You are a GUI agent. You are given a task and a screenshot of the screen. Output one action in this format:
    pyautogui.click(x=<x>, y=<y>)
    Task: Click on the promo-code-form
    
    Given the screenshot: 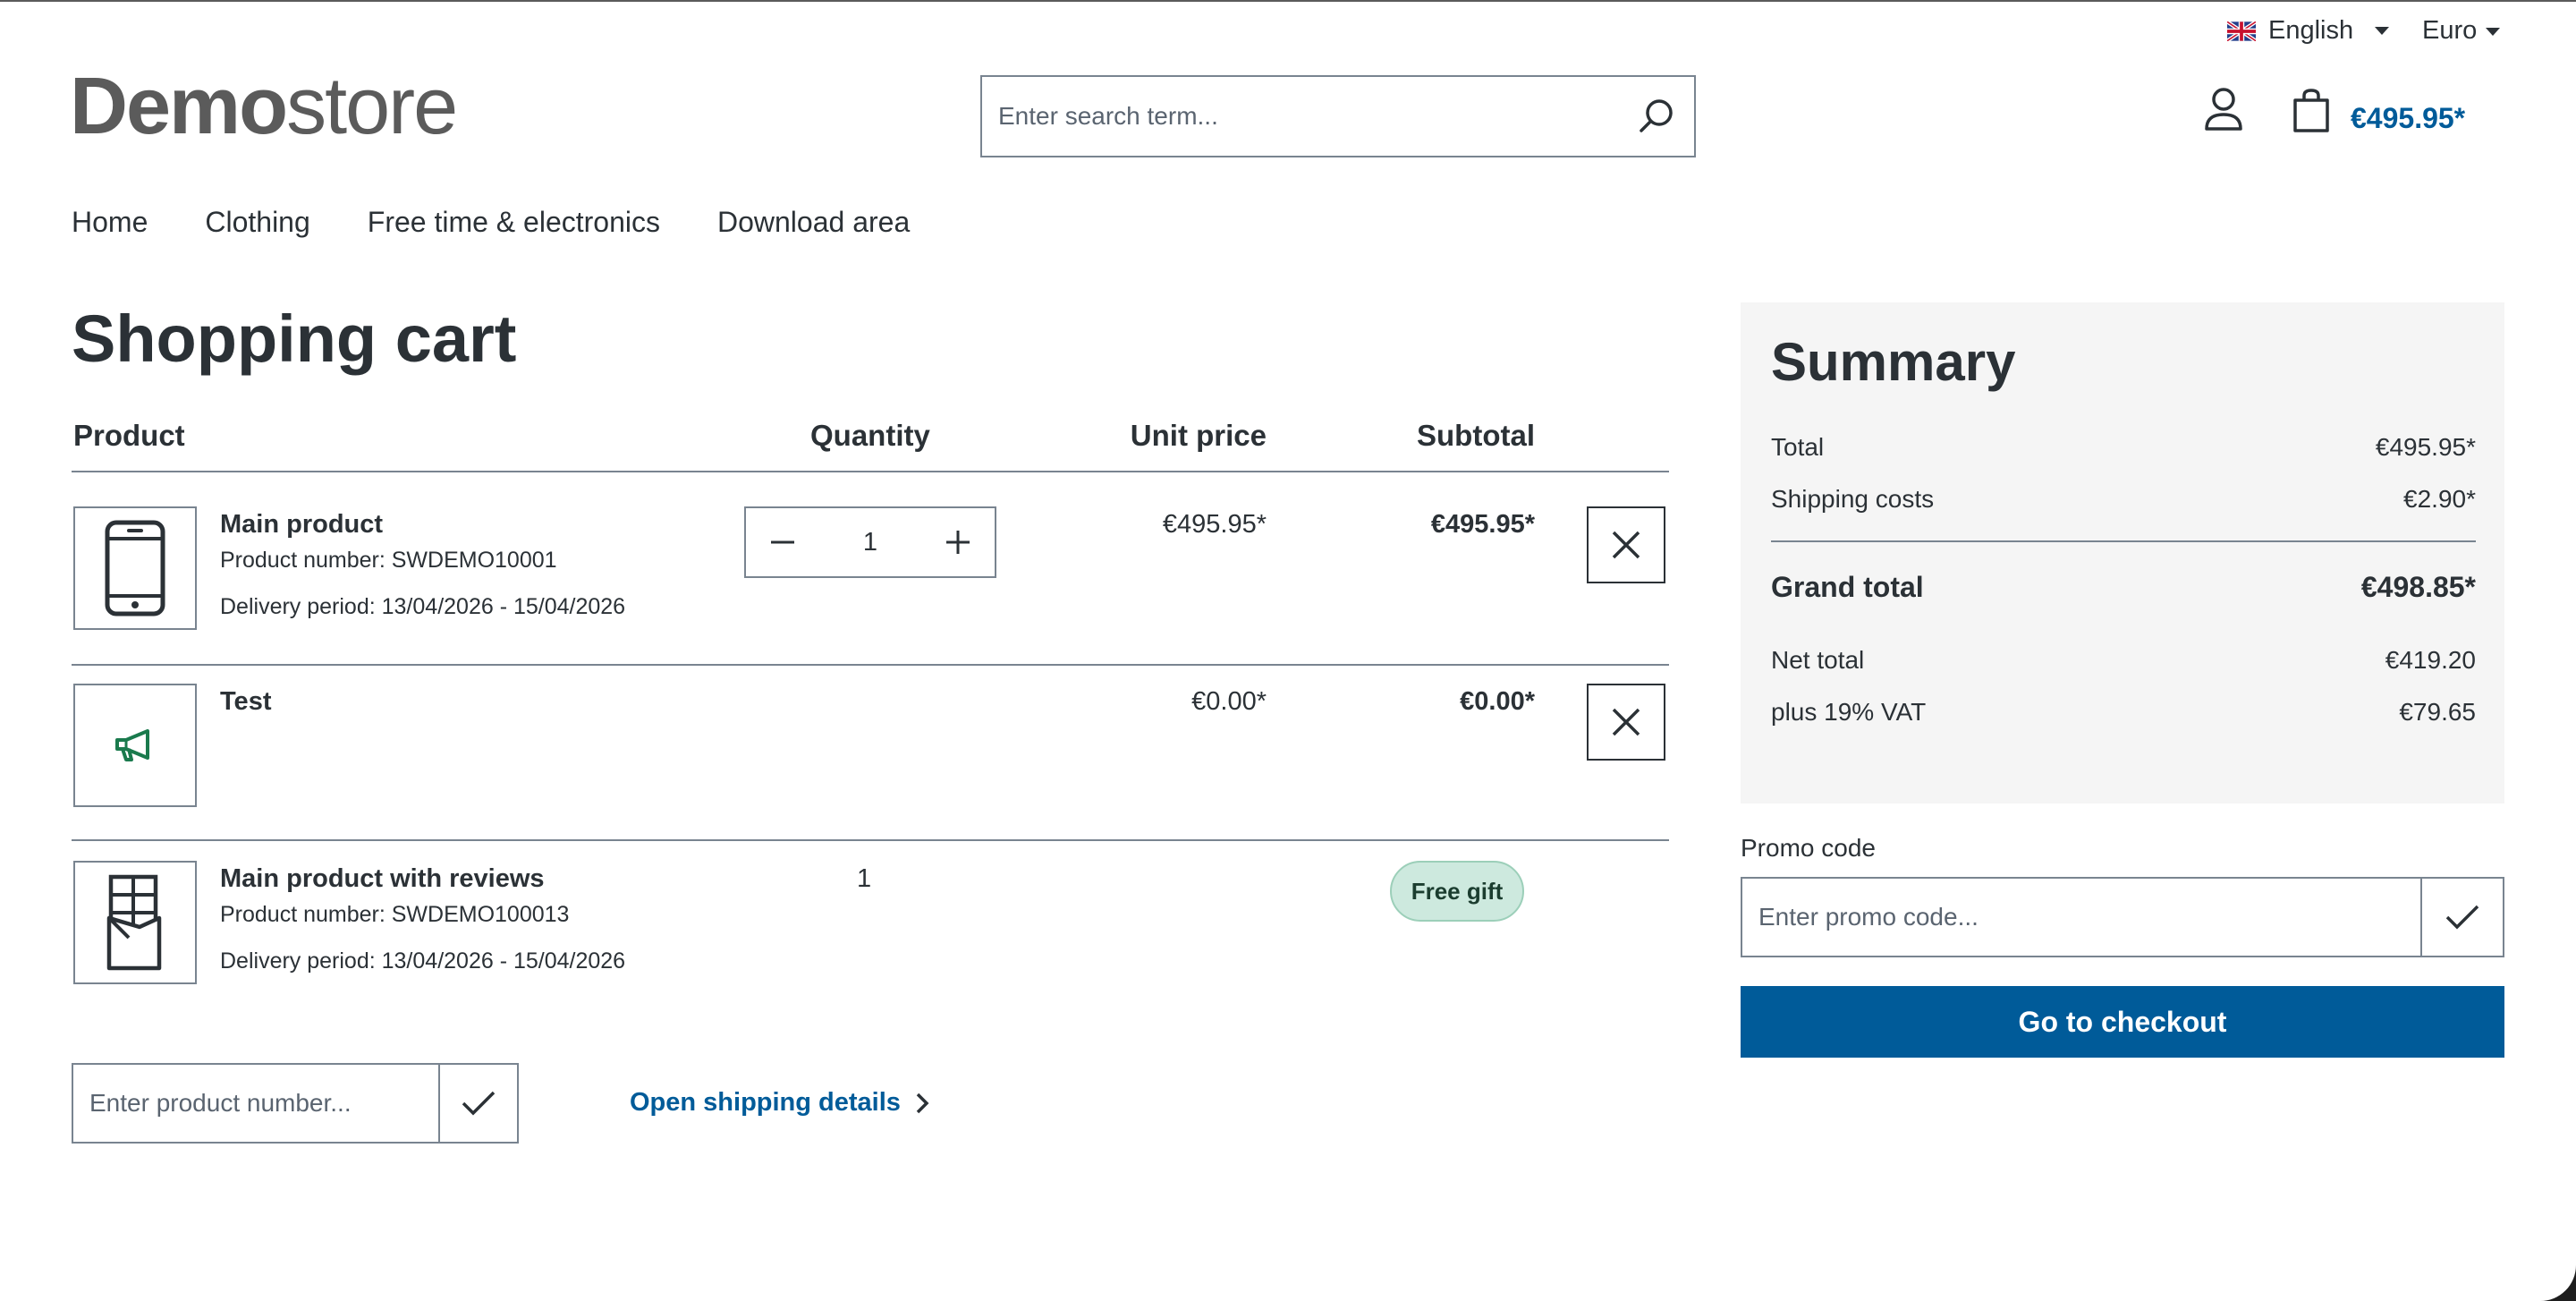 What is the action you would take?
    pyautogui.click(x=2122, y=917)
    